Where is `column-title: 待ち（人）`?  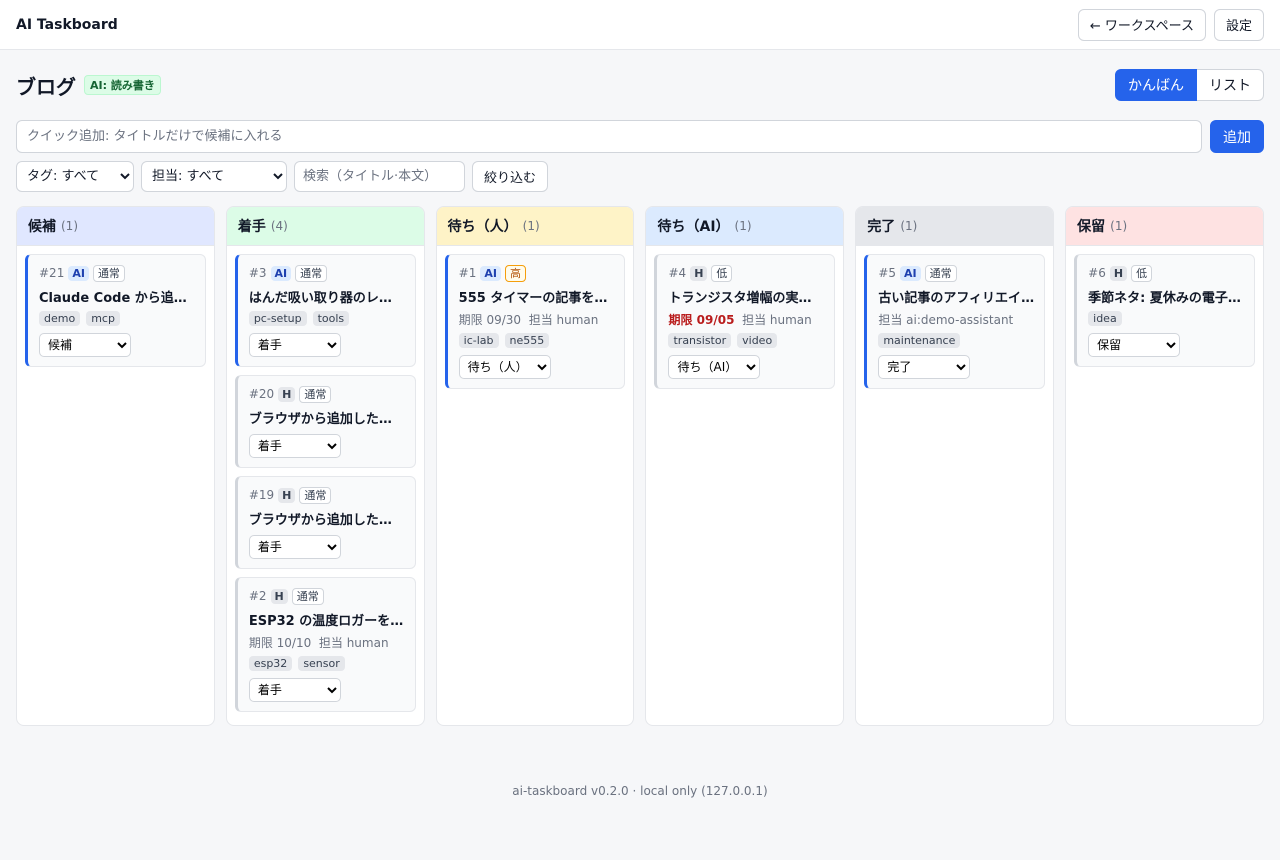 column-title: 待ち（人） is located at coordinates (482, 227).